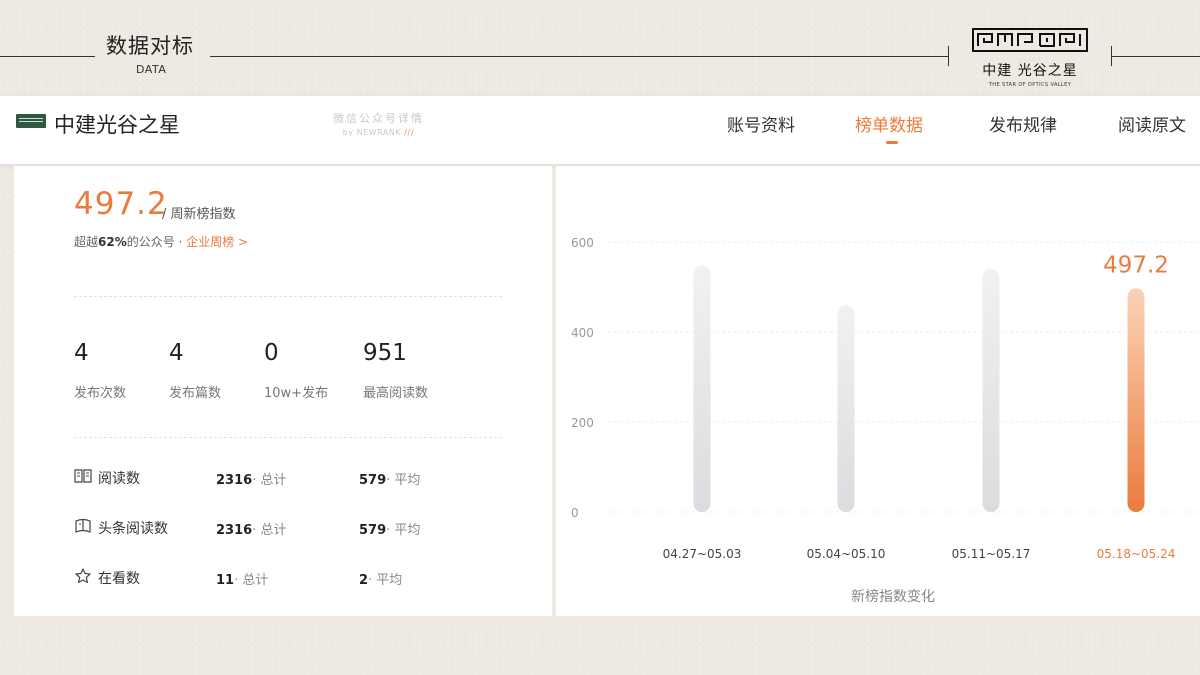  What do you see at coordinates (81, 353) in the screenshot?
I see `stat-publish-count-value: 4` at bounding box center [81, 353].